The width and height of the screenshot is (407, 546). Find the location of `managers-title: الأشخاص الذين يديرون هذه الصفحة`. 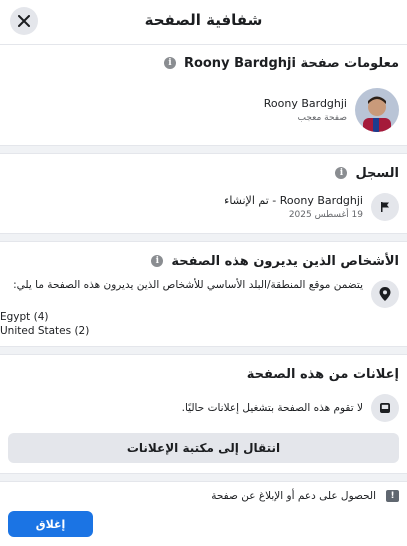

managers-title: الأشخاص الذين يديرون هذه الصفحة is located at coordinates (285, 261).